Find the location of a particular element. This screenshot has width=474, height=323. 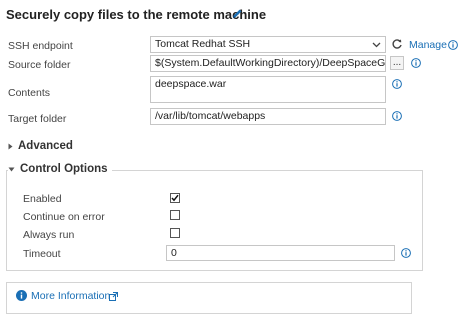

ssh-endpoint-value: Tomcat Redhat SSH is located at coordinates (203, 44).